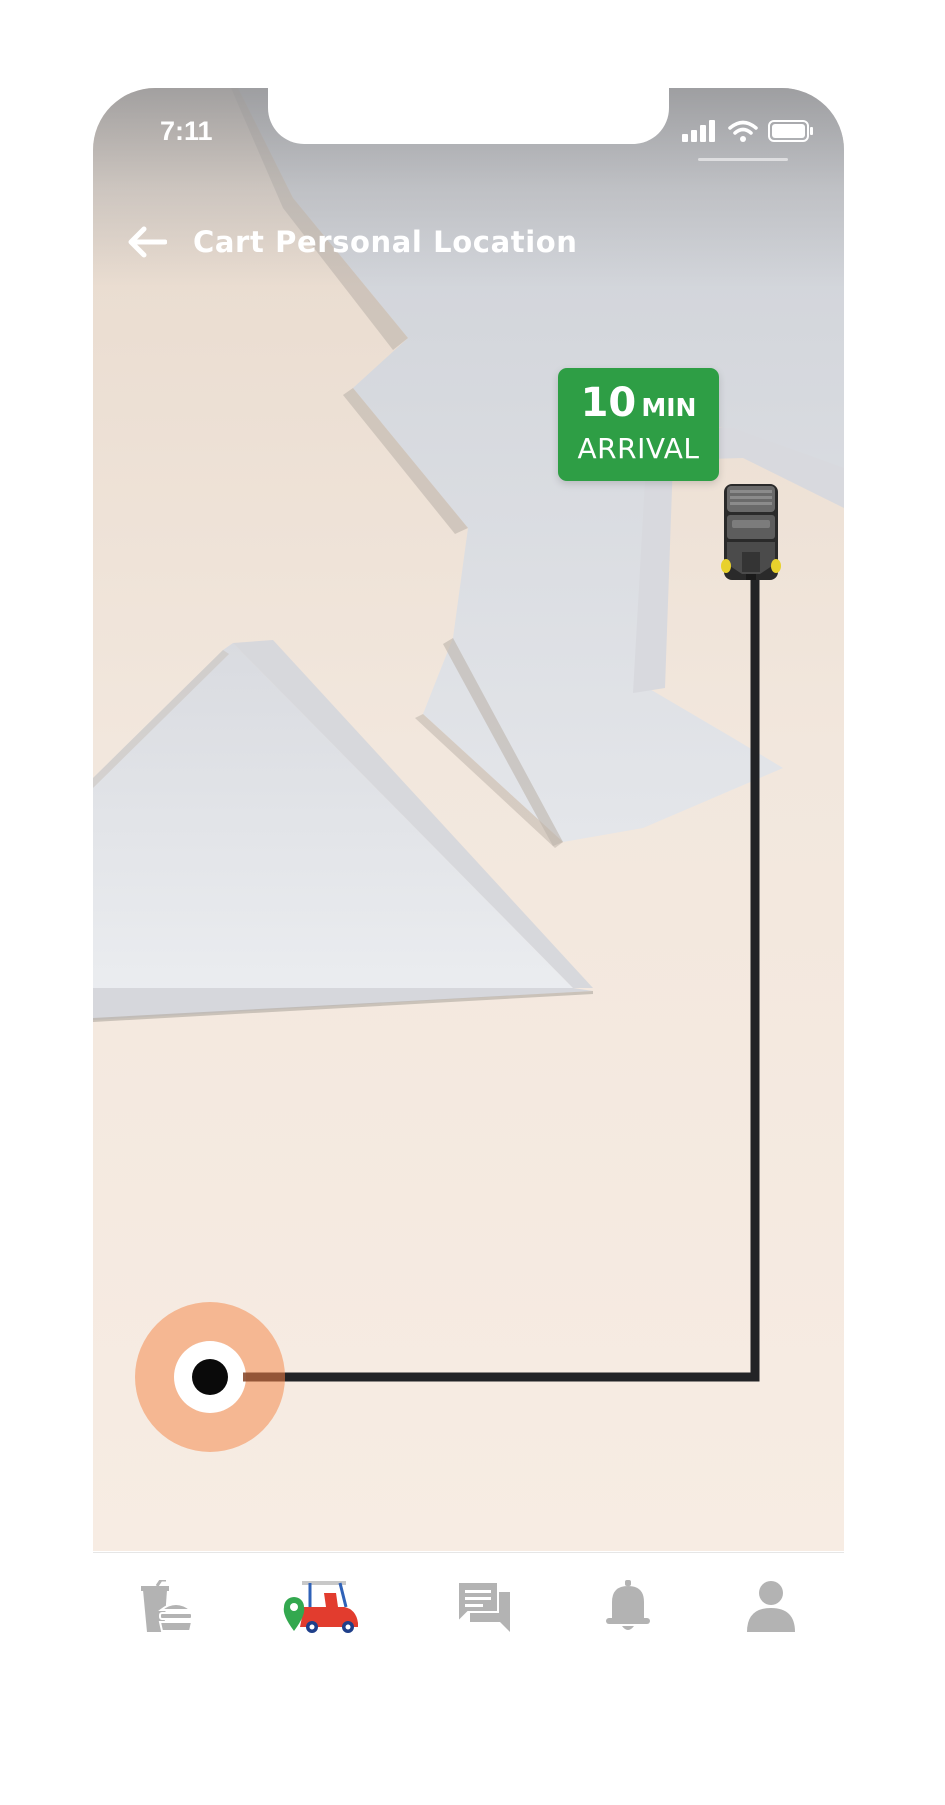 This screenshot has height=1805, width=945. What do you see at coordinates (385, 242) in the screenshot?
I see `page-title: Cart Personal Location` at bounding box center [385, 242].